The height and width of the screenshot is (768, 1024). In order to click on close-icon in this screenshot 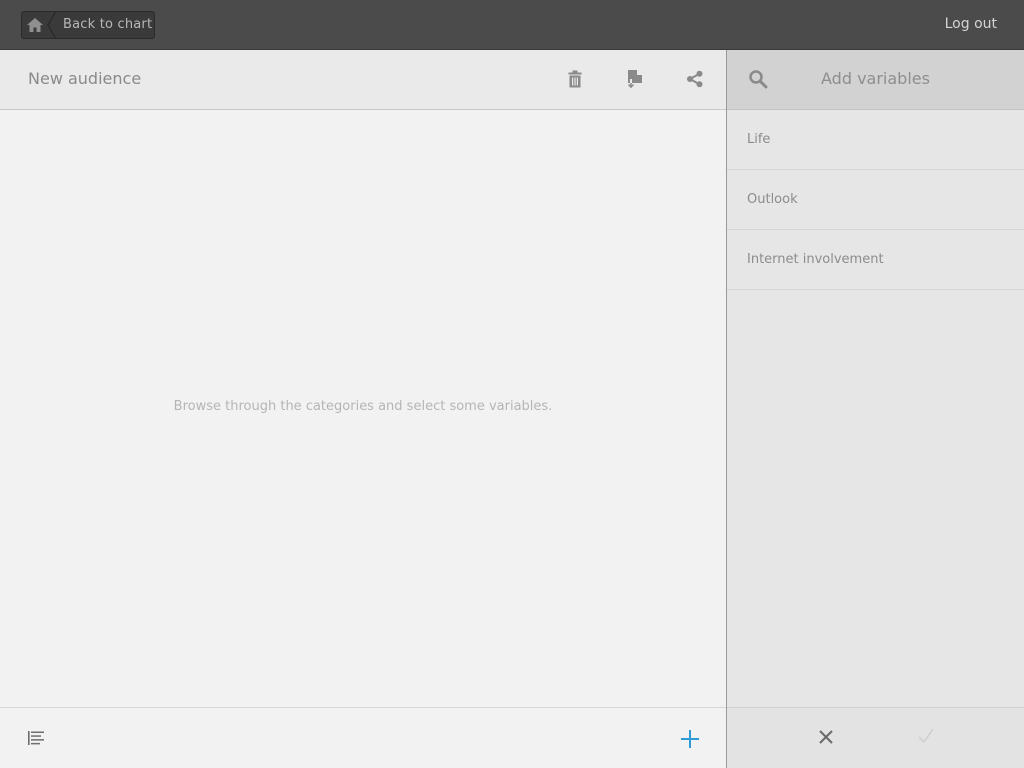, I will do `click(826, 737)`.